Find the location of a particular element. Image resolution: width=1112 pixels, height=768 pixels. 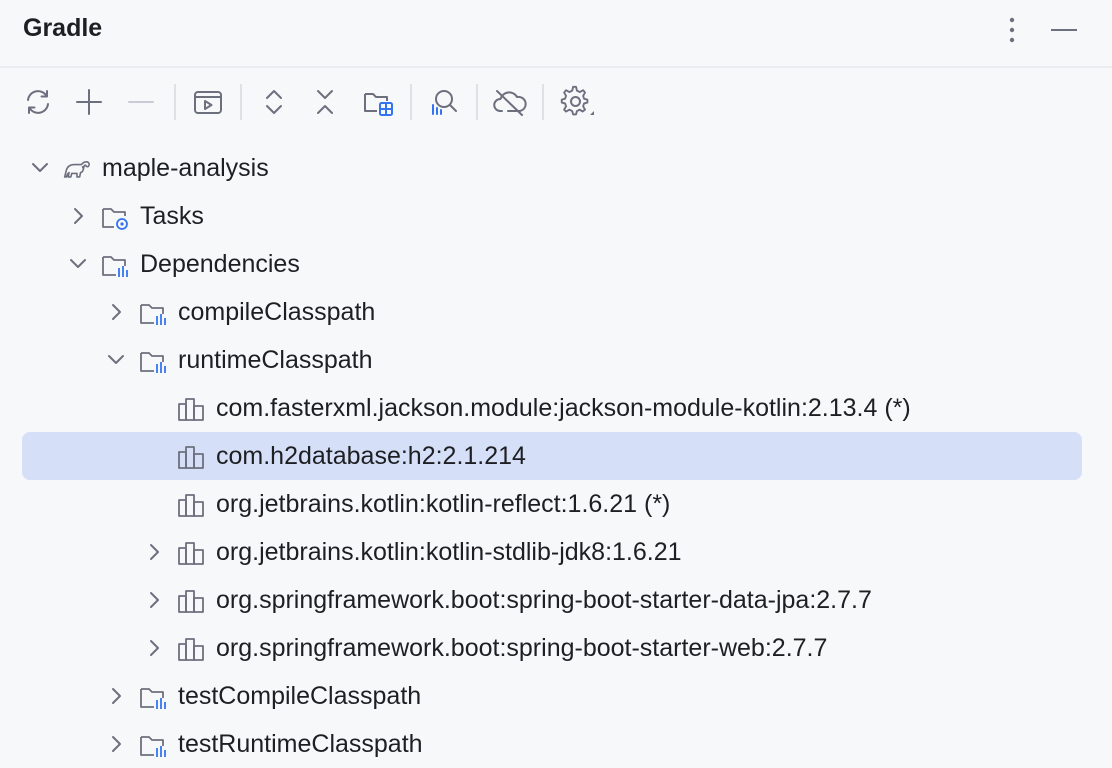

show-project-folder-button is located at coordinates (378, 102).